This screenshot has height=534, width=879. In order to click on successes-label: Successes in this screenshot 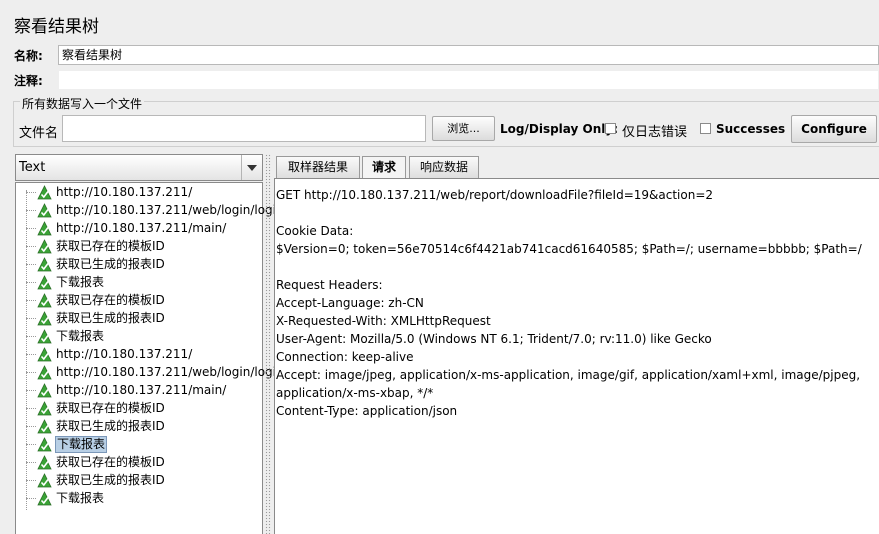, I will do `click(751, 129)`.